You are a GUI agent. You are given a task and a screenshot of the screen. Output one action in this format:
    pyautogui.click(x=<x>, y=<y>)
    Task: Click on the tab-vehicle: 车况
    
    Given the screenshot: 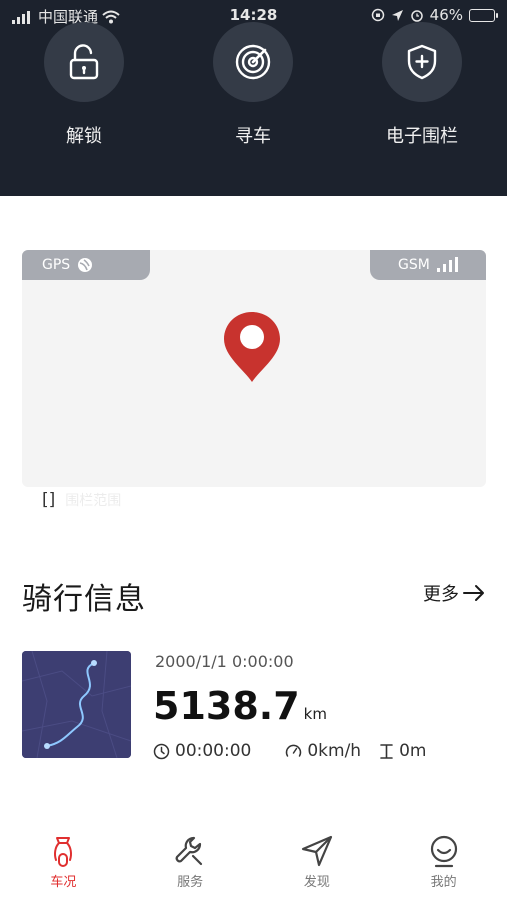 What is the action you would take?
    pyautogui.click(x=63, y=867)
    